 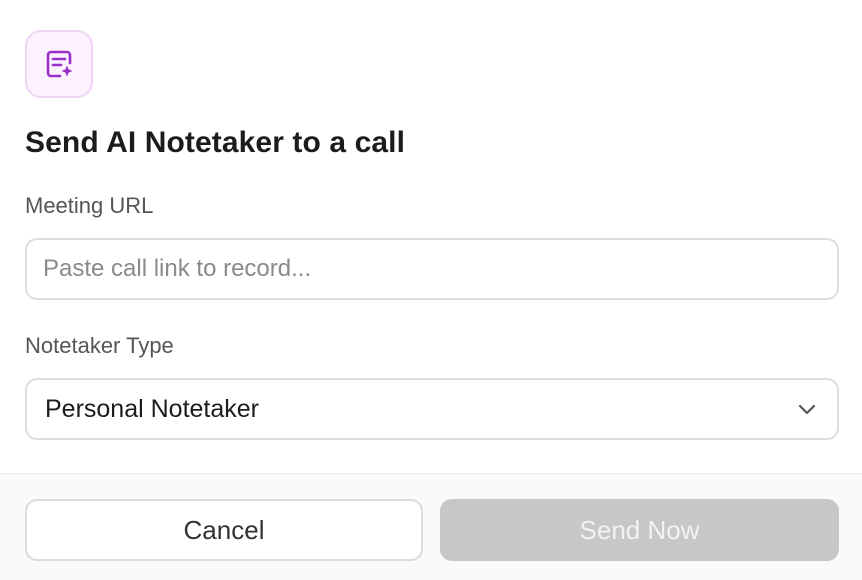 What do you see at coordinates (432, 409) in the screenshot?
I see `notetaker-type-select: Personal Notetaker` at bounding box center [432, 409].